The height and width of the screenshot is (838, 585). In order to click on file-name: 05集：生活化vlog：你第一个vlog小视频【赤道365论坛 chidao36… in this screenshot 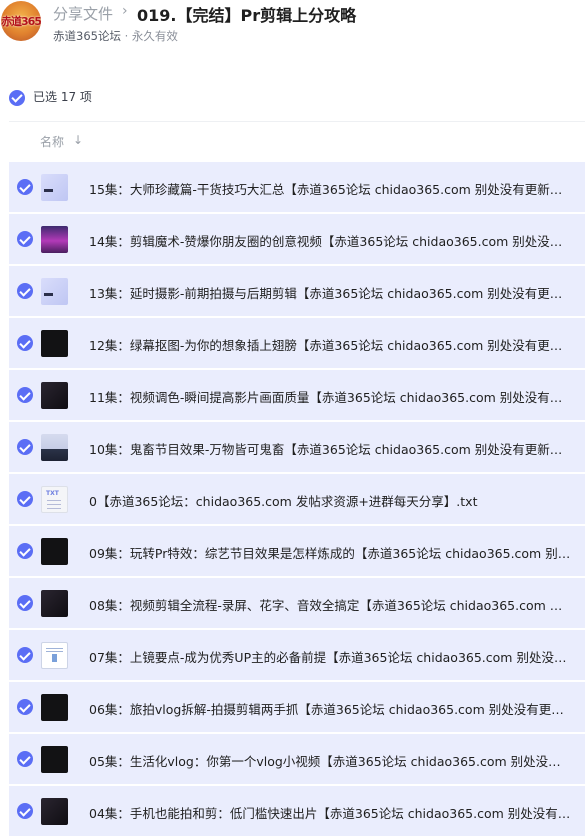, I will do `click(330, 760)`.